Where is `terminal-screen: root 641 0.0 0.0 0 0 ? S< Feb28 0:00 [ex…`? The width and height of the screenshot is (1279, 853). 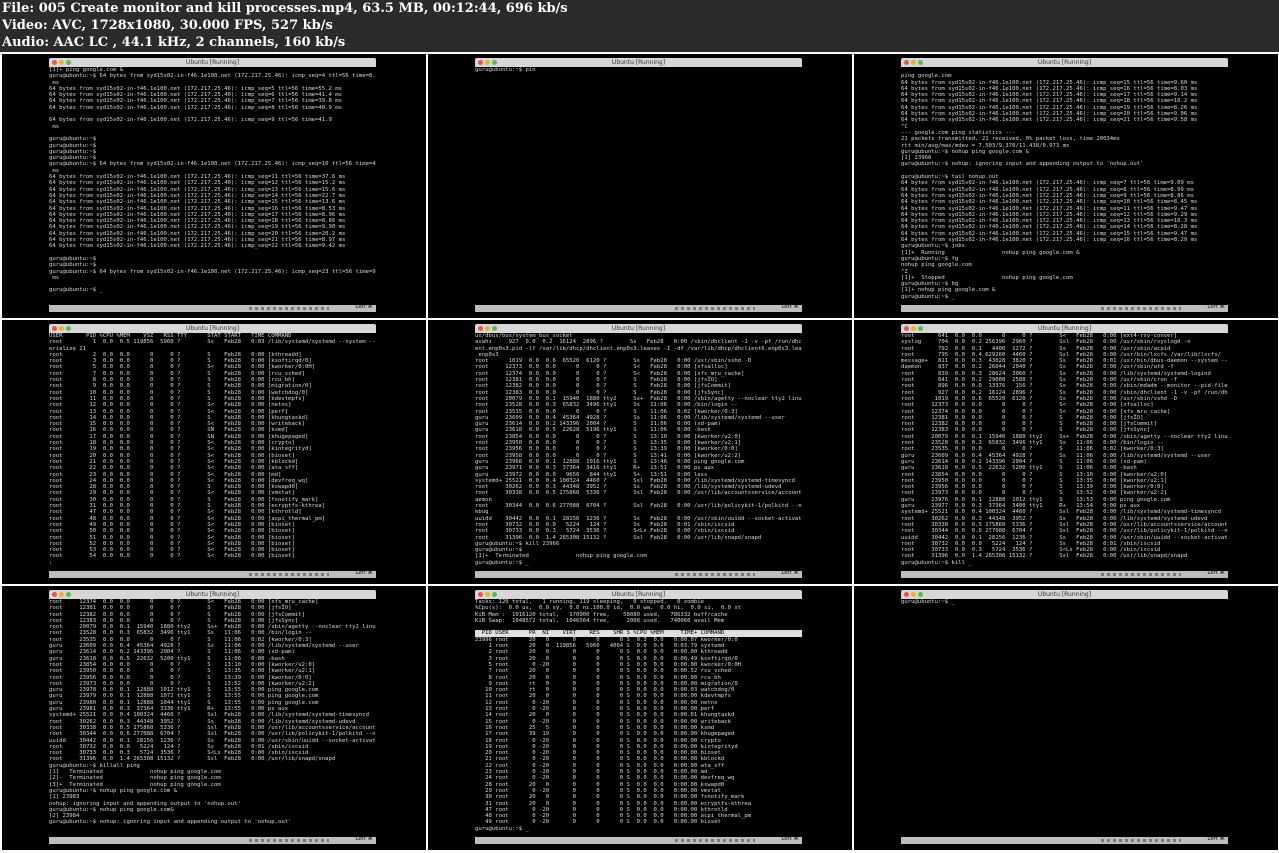
terminal-screen: root 641 0.0 0.0 0 0 ? S< Feb28 0:00 [ex… is located at coordinates (1064, 451).